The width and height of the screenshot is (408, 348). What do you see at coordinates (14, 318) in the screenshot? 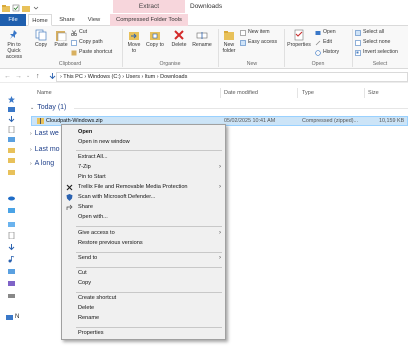
I see `sidebar-item-network: N` at bounding box center [14, 318].